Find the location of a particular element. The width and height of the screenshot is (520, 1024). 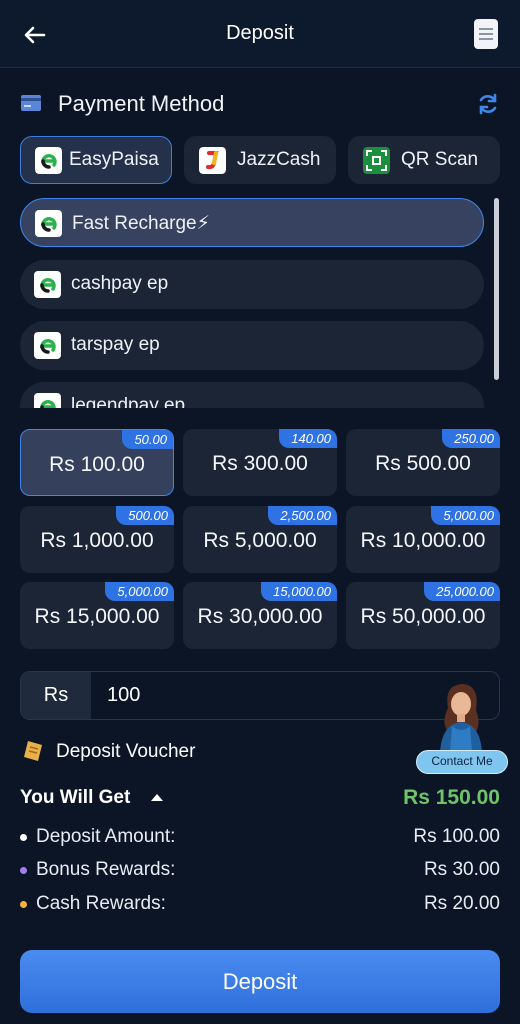

channel-item-legendpay: legendpay ep is located at coordinates (252, 395).